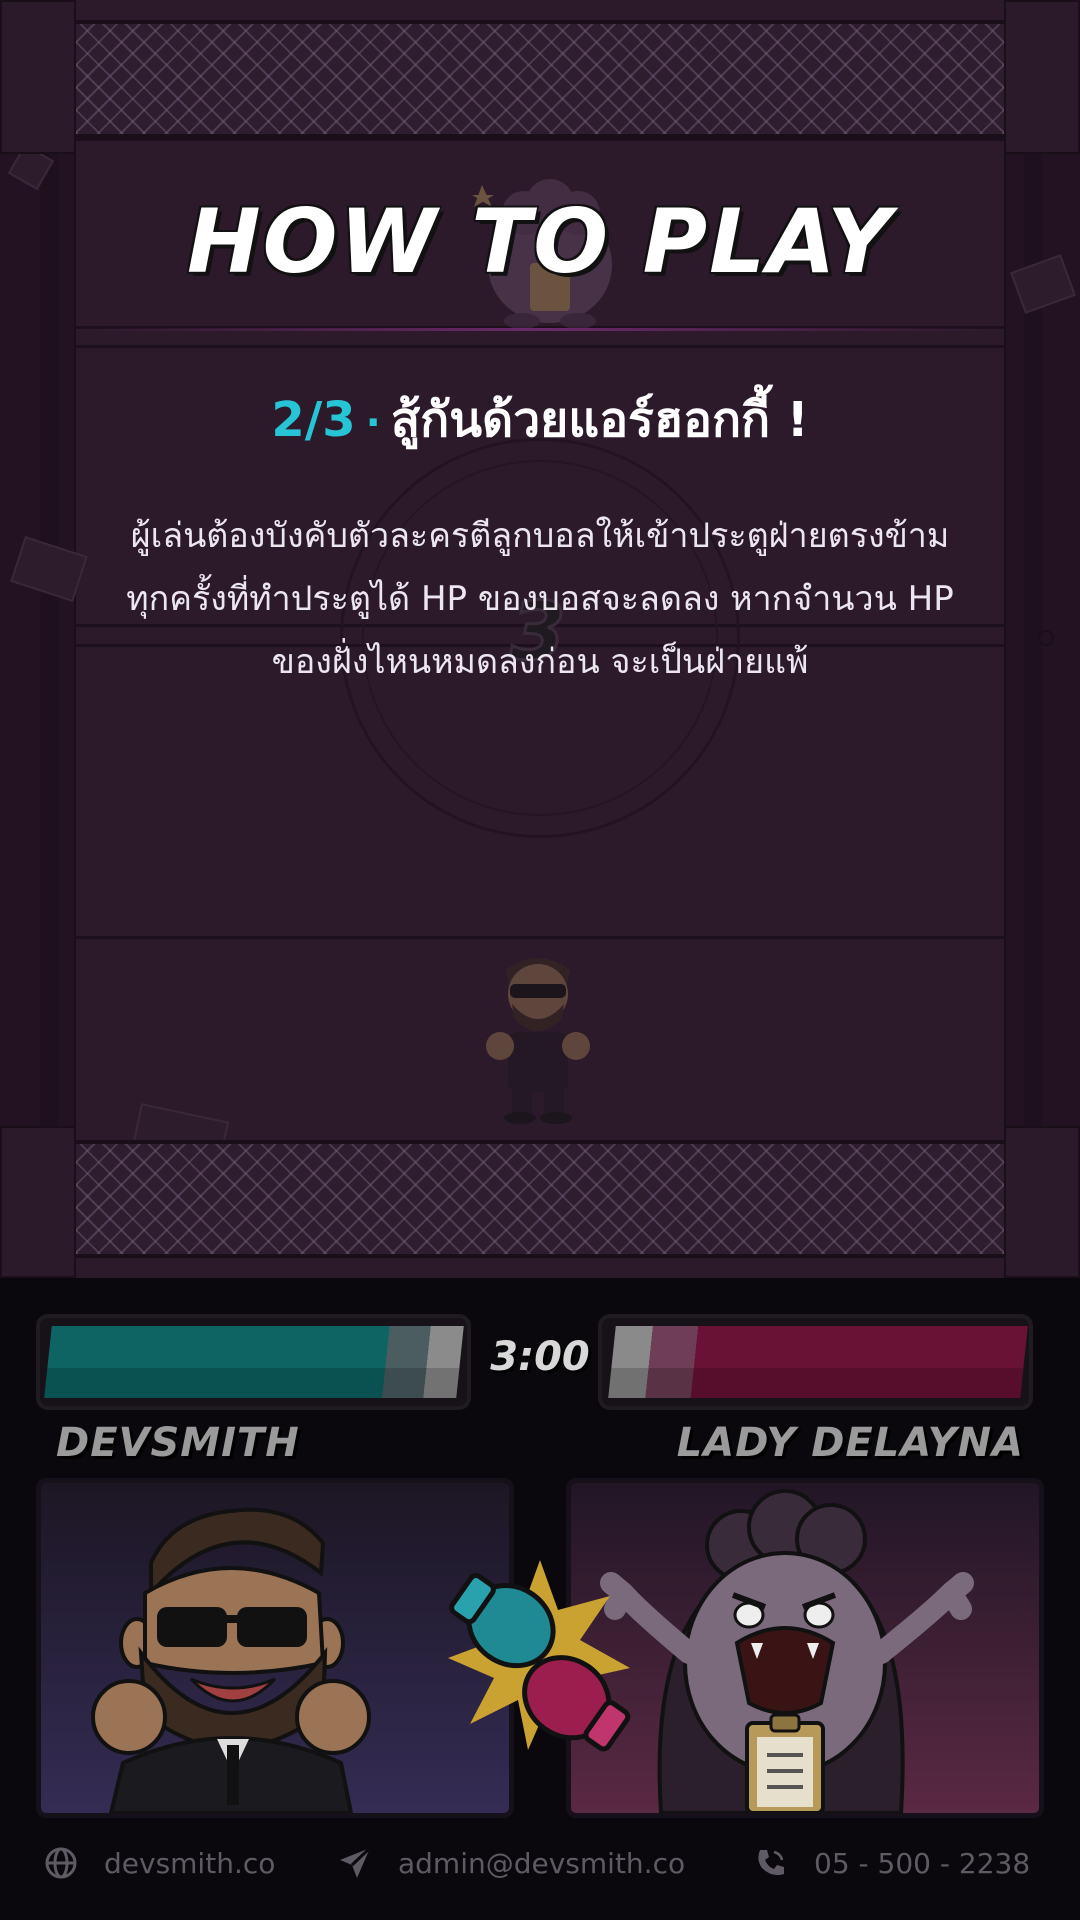 Image resolution: width=1080 pixels, height=1920 pixels. I want to click on email-text: admin@devsmith.co, so click(542, 1863).